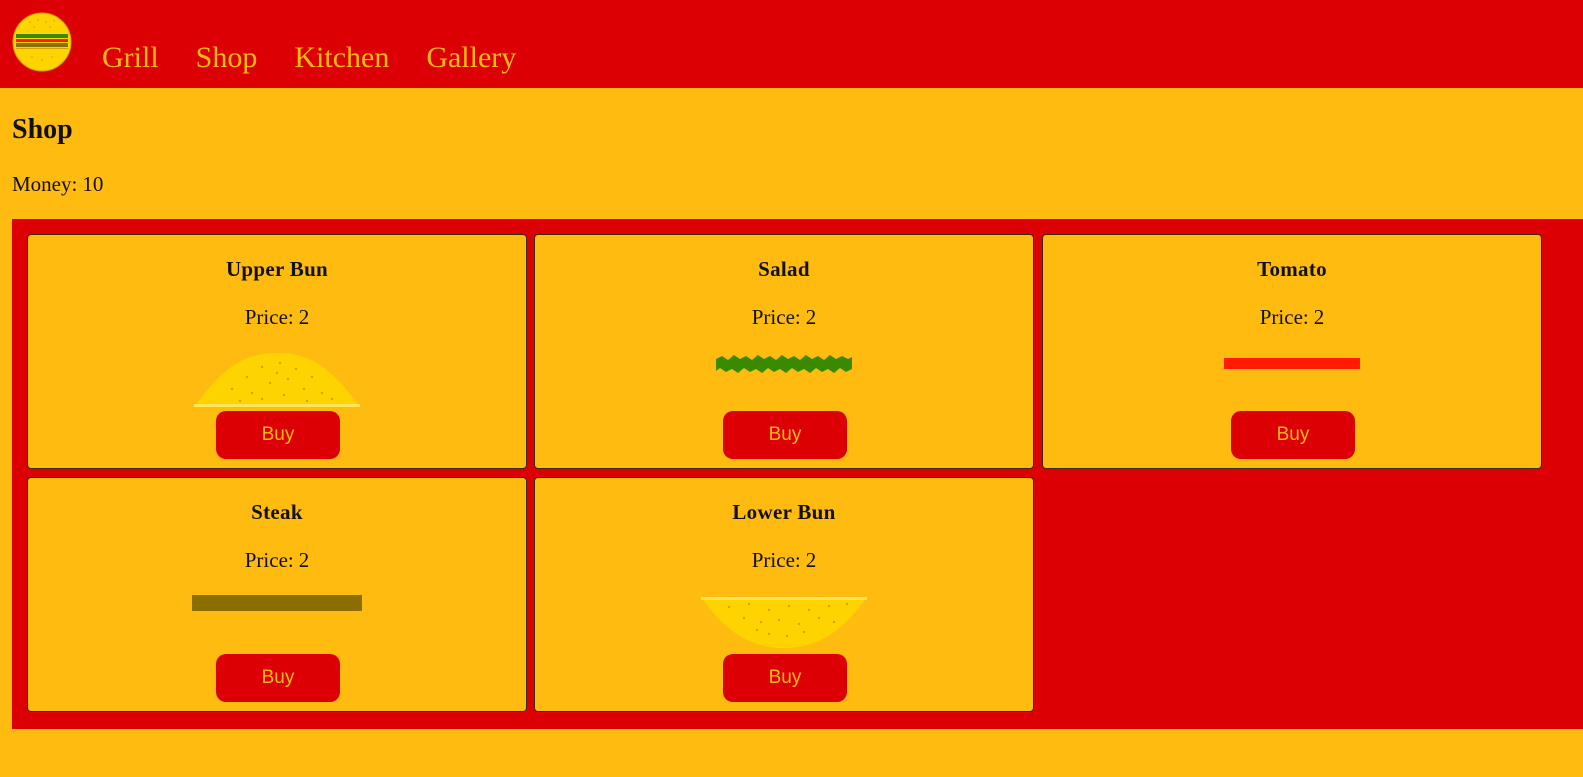 The image size is (1583, 777). I want to click on nav-link-grill: Grill, so click(130, 58).